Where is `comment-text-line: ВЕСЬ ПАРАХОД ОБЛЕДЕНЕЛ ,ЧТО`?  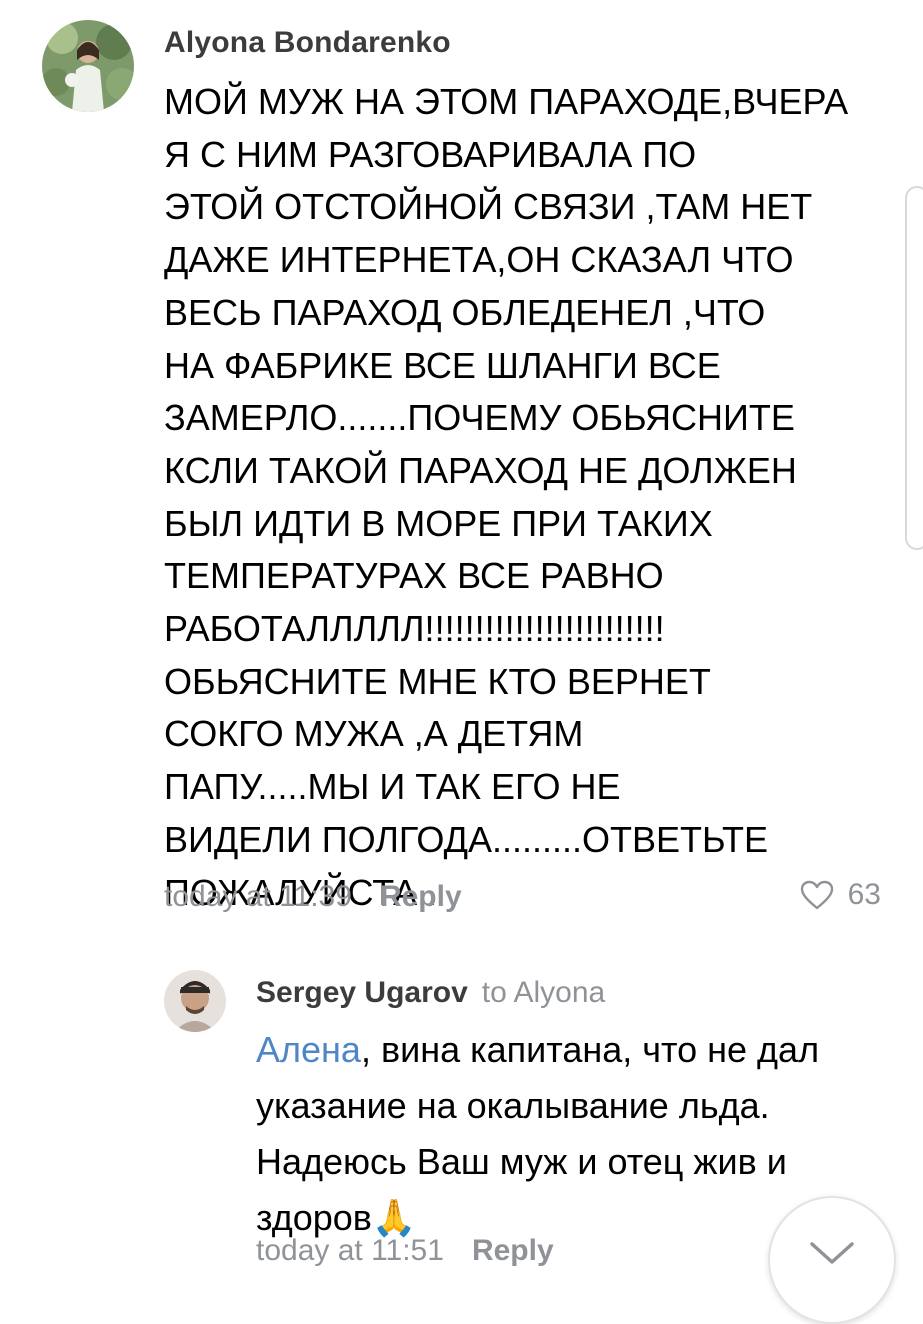 comment-text-line: ВЕСЬ ПАРАХОД ОБЛЕДЕНЕЛ ,ЧТО is located at coordinates (465, 312).